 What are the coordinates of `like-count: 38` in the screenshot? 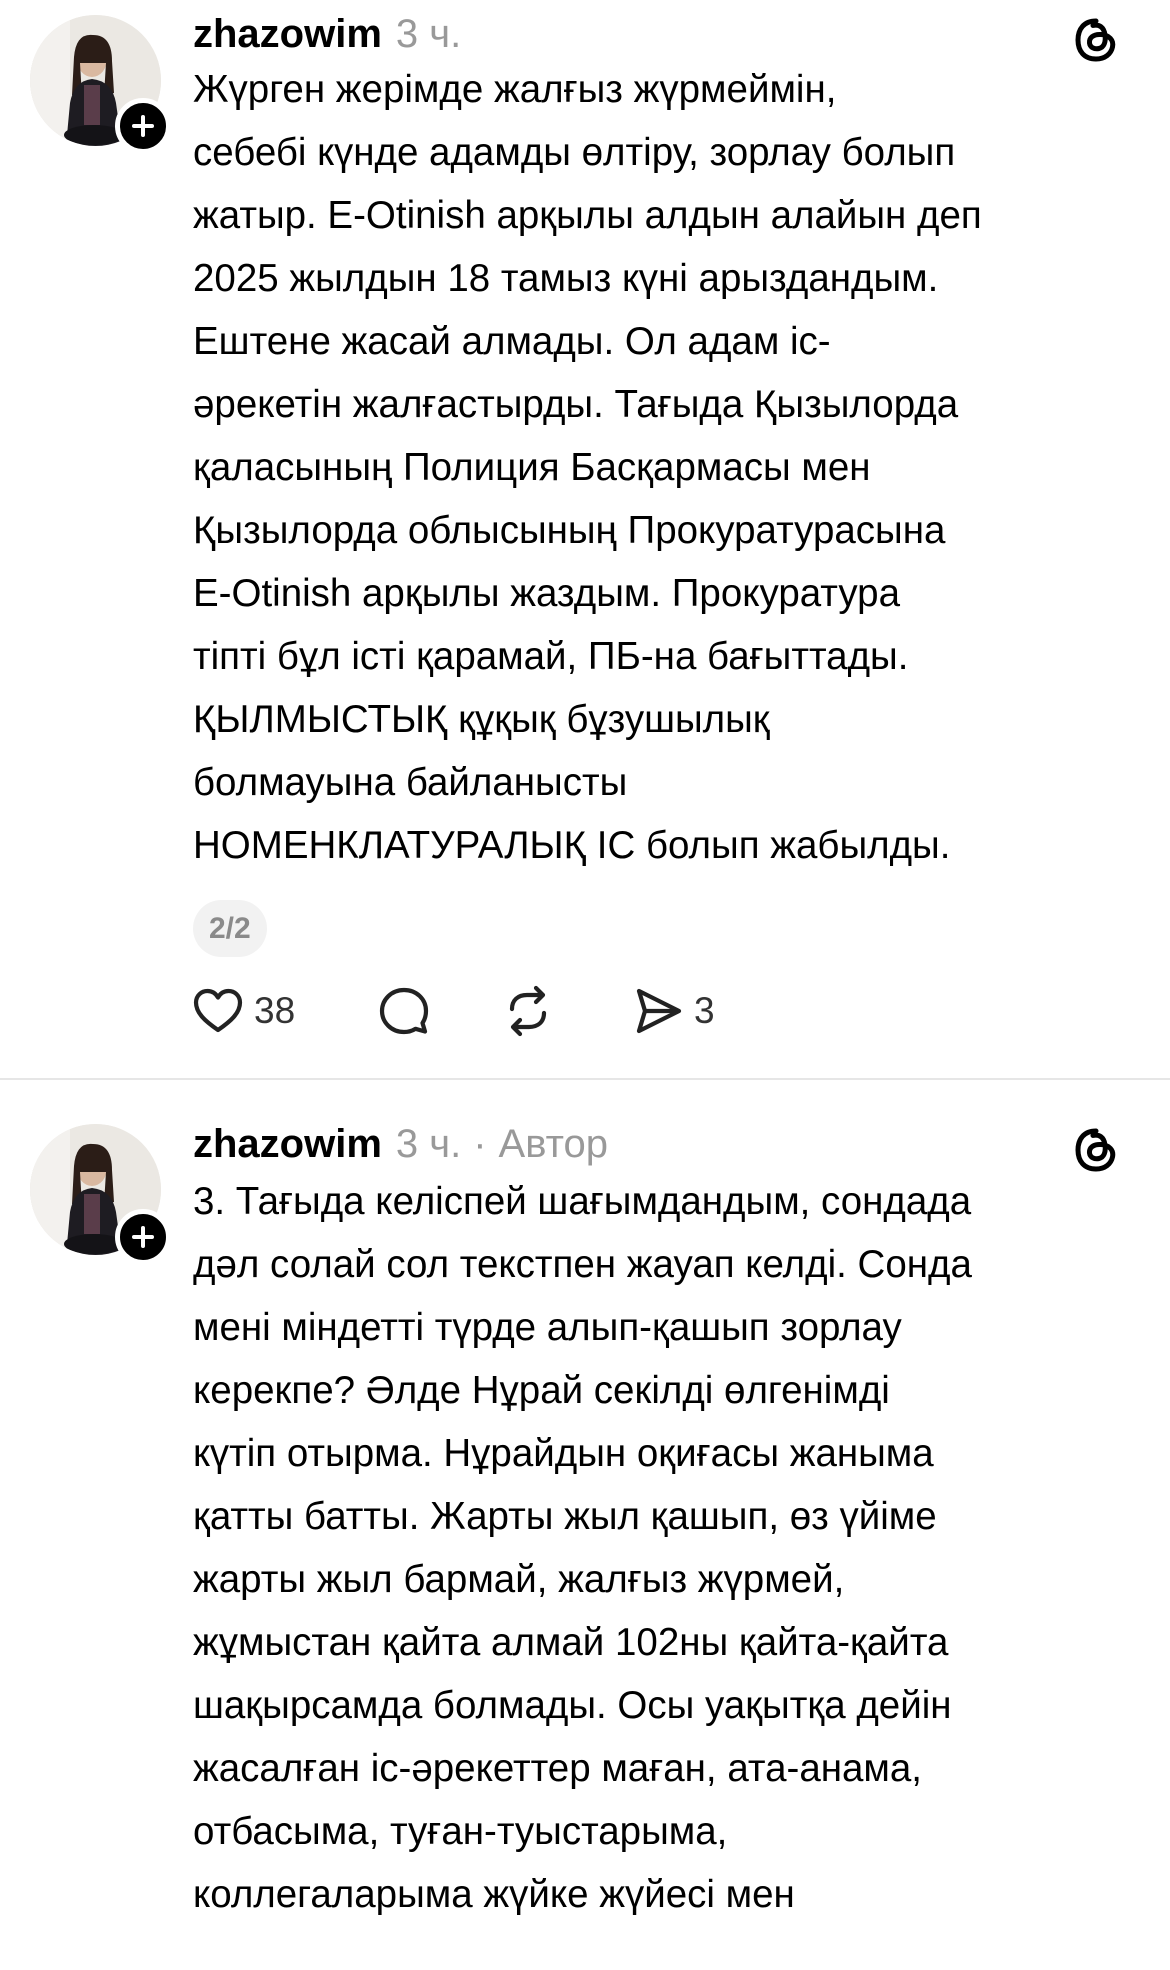 It's located at (275, 1010).